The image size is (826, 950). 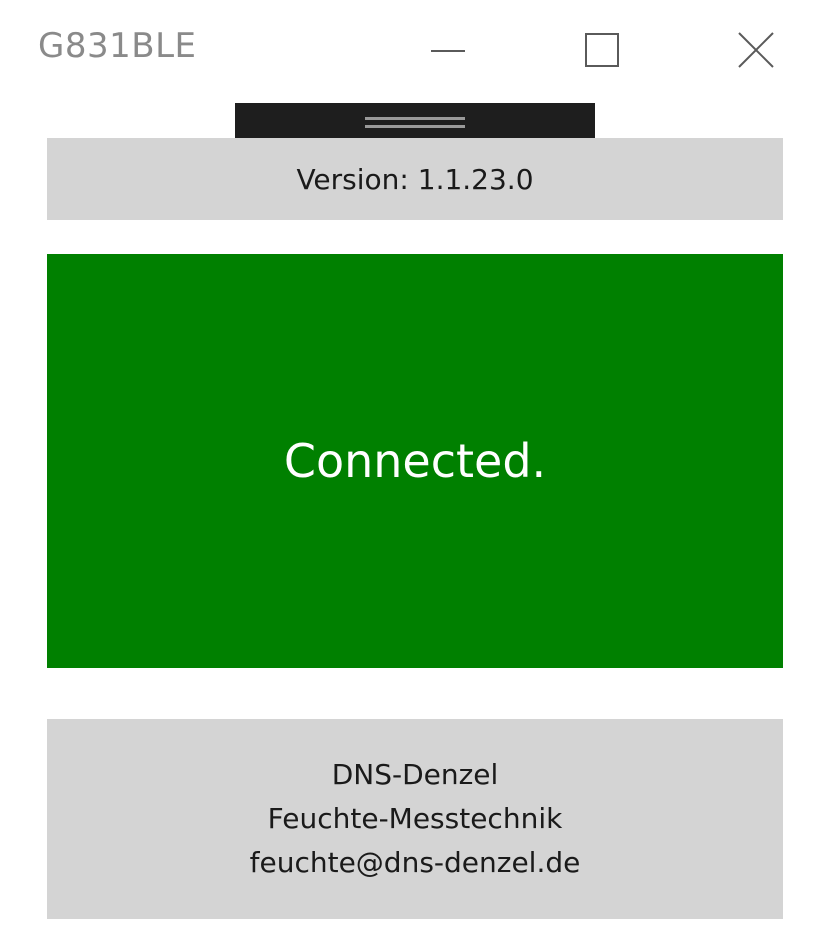 I want to click on minimize-button, so click(x=448, y=50).